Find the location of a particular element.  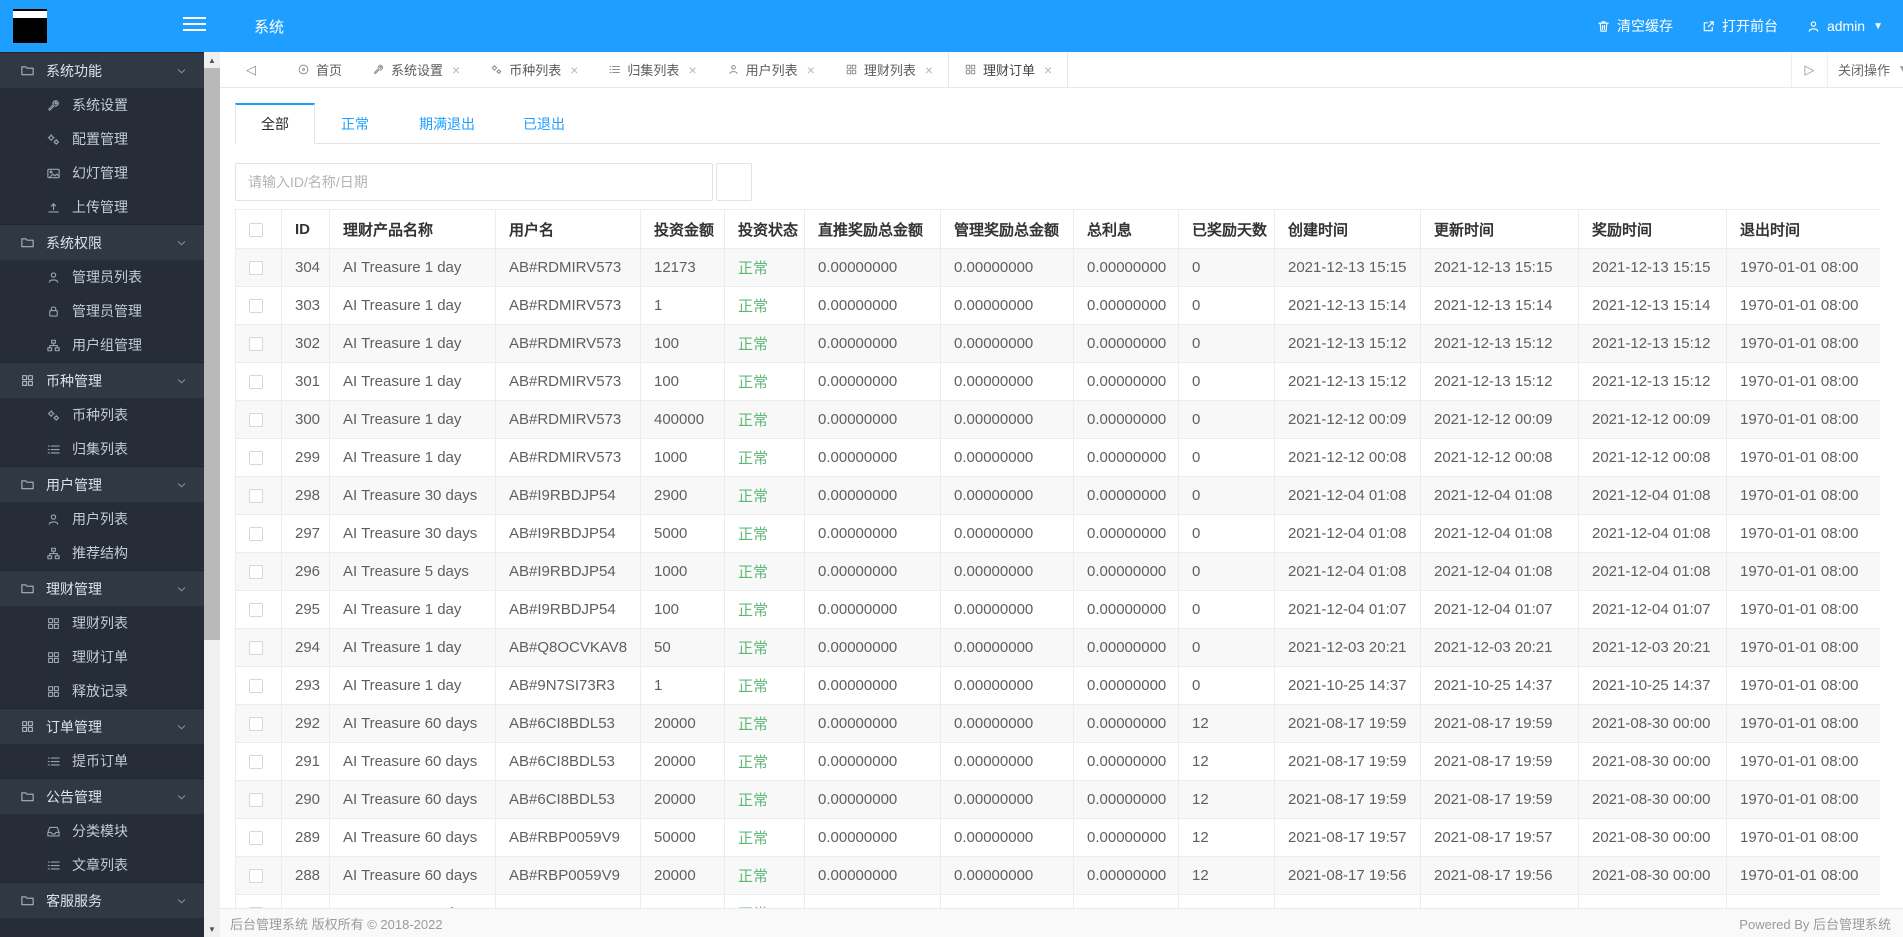

search-button is located at coordinates (734, 182).